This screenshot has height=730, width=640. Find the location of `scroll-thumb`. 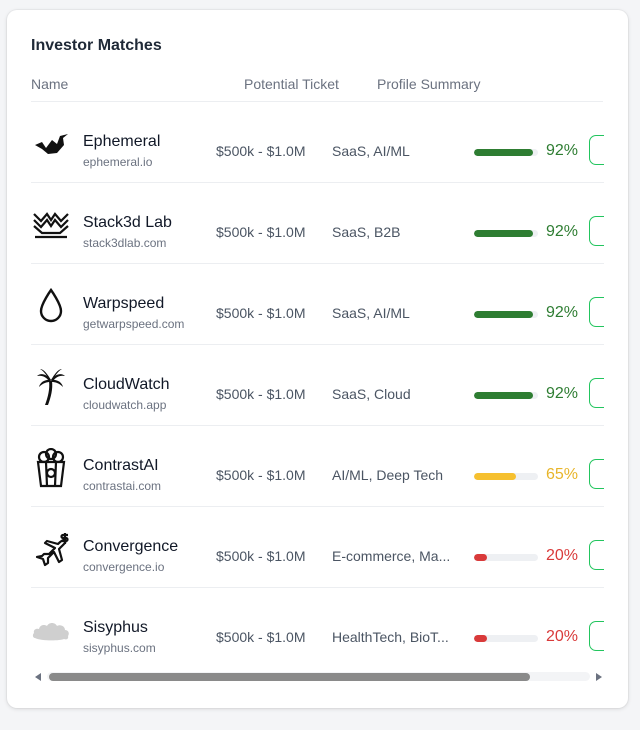

scroll-thumb is located at coordinates (289, 677).